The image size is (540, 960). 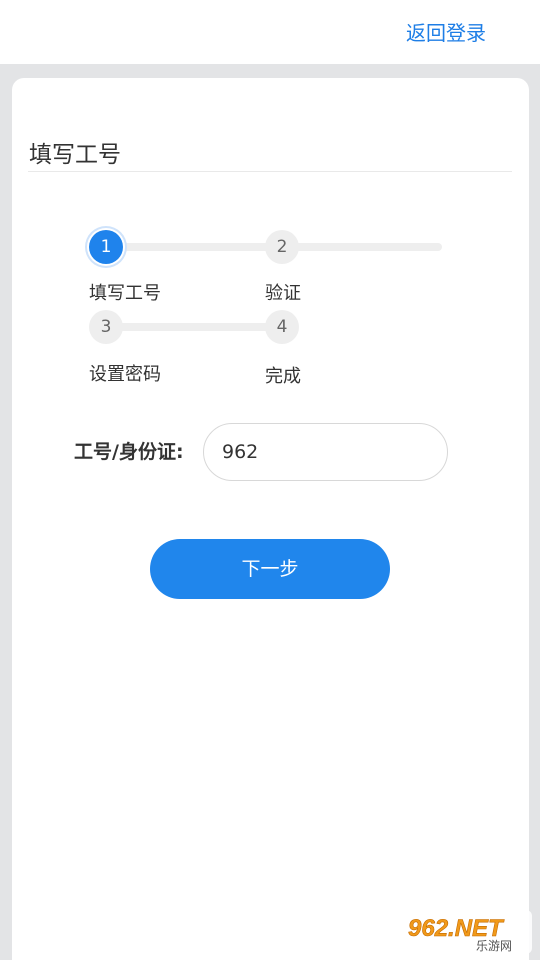 What do you see at coordinates (129, 452) in the screenshot?
I see `id-field-label: 工号/身份证:` at bounding box center [129, 452].